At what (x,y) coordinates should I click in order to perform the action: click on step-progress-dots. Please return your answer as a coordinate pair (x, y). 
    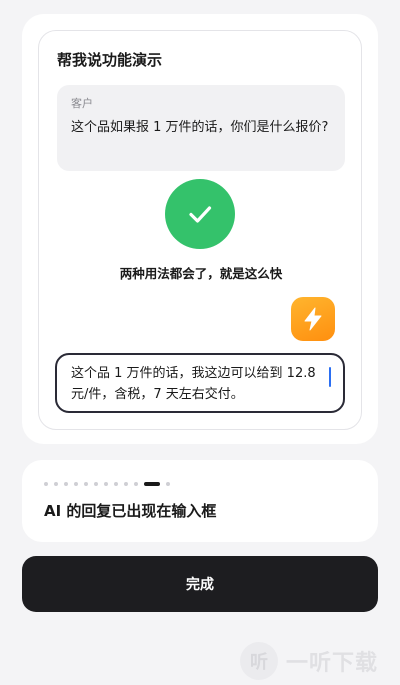
    Looking at the image, I should click on (107, 484).